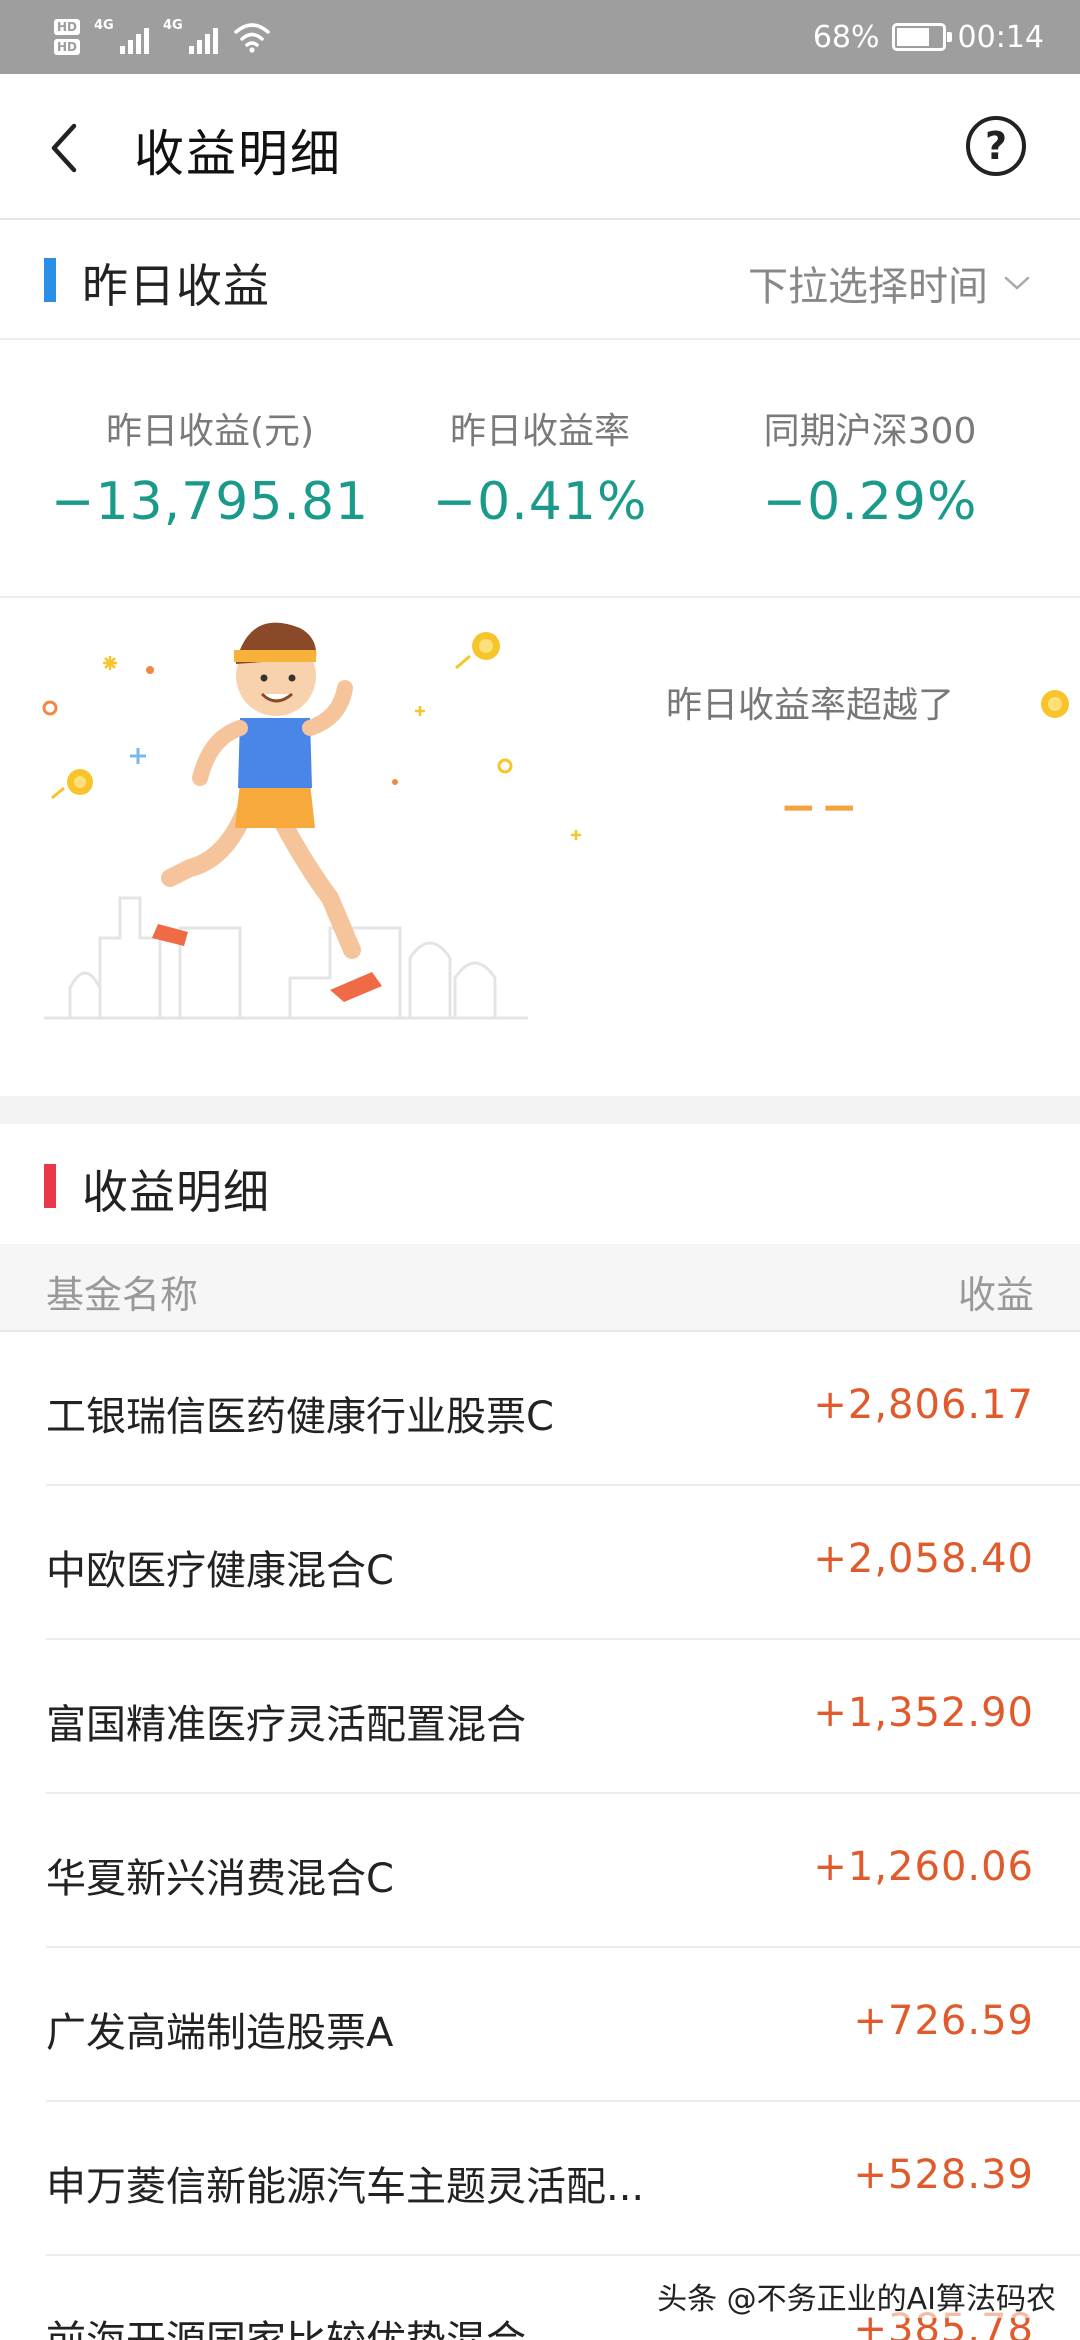 Image resolution: width=1080 pixels, height=2340 pixels. I want to click on time-picker-dropdown: 下拉选择时间, so click(890, 283).